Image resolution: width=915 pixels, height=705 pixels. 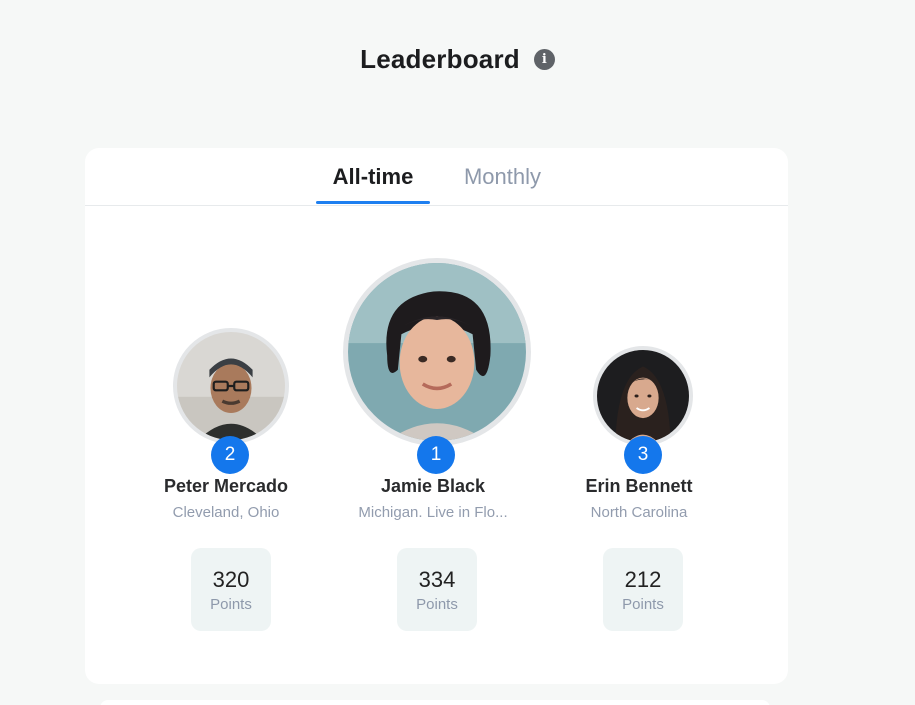 I want to click on rank-badge: 3, so click(x=643, y=455).